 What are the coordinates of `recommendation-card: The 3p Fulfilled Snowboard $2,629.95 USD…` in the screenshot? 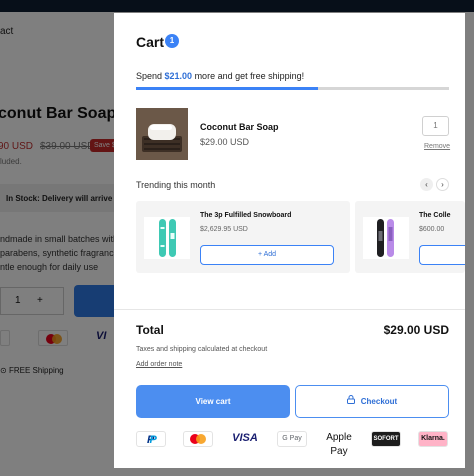 It's located at (243, 237).